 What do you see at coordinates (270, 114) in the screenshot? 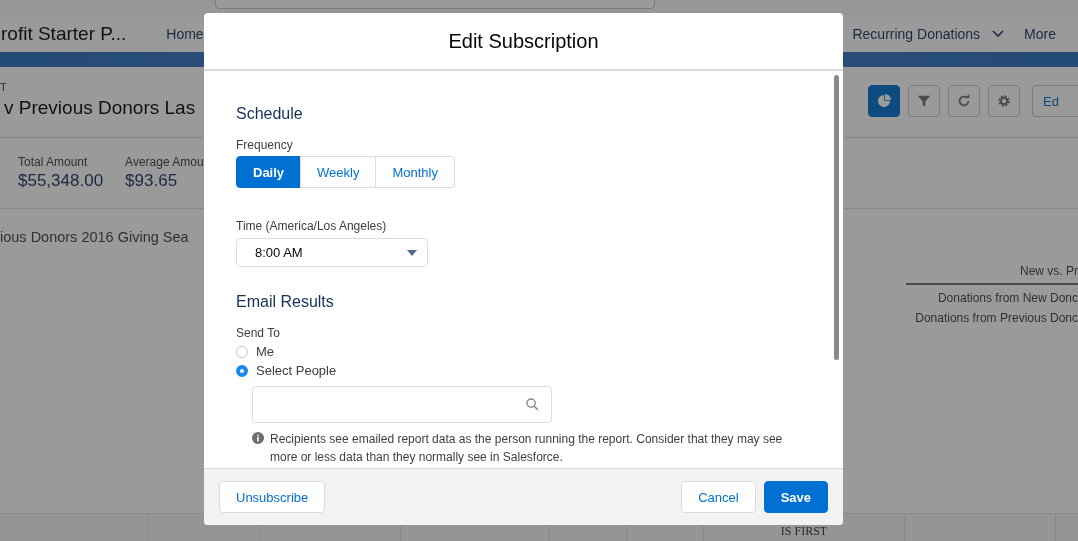
I see `section-heading: Schedule` at bounding box center [270, 114].